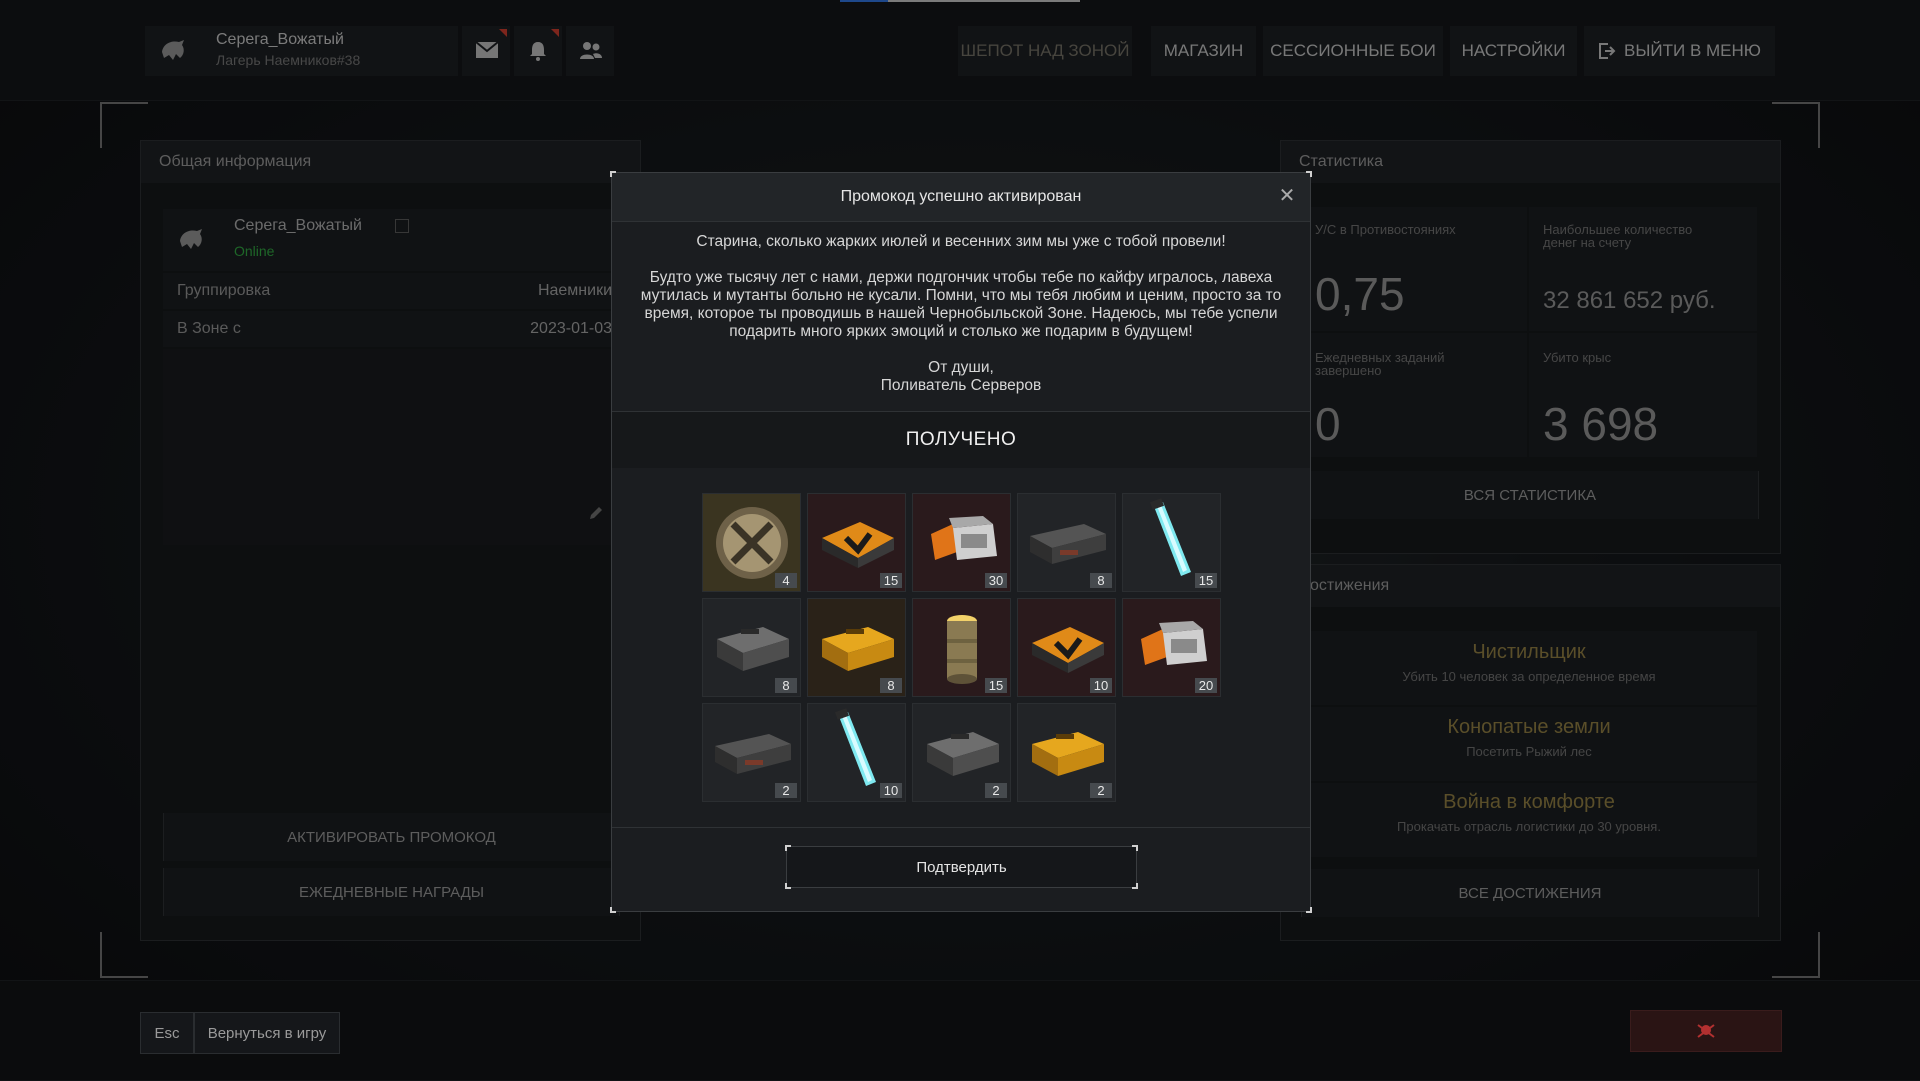 The width and height of the screenshot is (1920, 1081). What do you see at coordinates (786, 580) in the screenshot?
I see `item-count: 4` at bounding box center [786, 580].